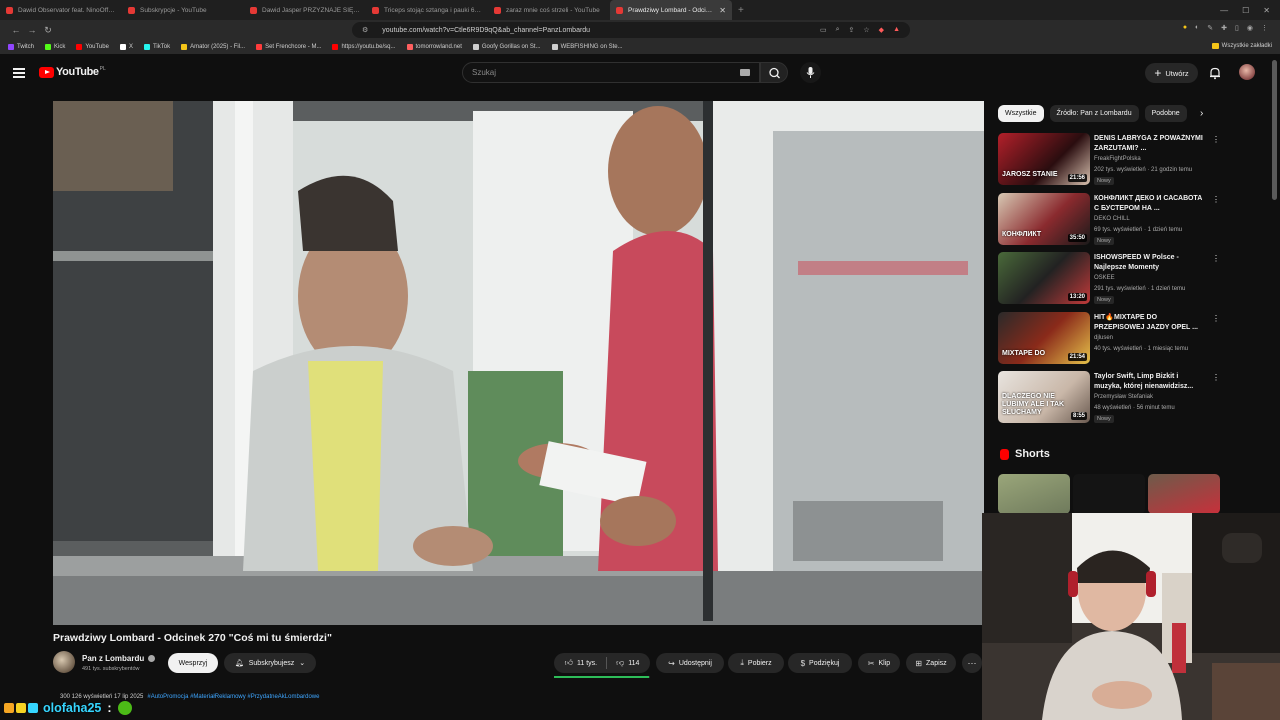 The width and height of the screenshot is (1280, 720). Describe the element at coordinates (61, 10) in the screenshot. I see `browser-tab: Dawid Observator feat. NinoOfficjal` at that location.